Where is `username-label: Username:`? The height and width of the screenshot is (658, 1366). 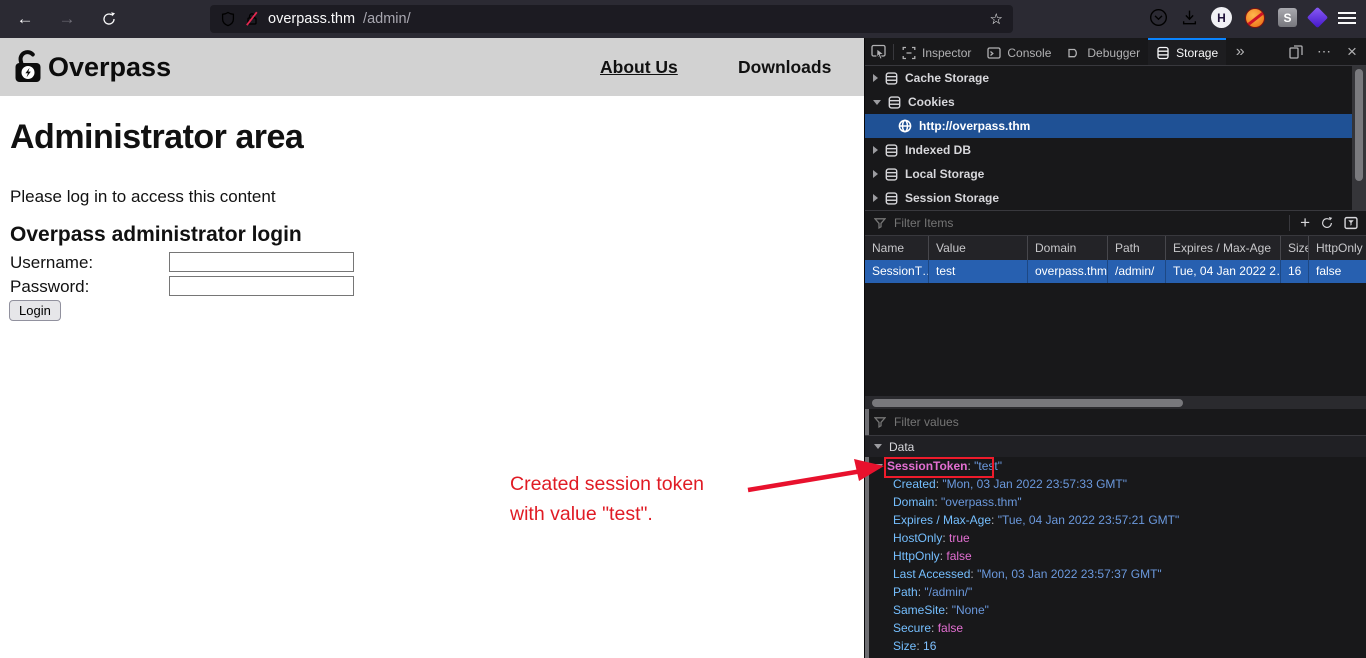
username-label: Username: is located at coordinates (52, 262).